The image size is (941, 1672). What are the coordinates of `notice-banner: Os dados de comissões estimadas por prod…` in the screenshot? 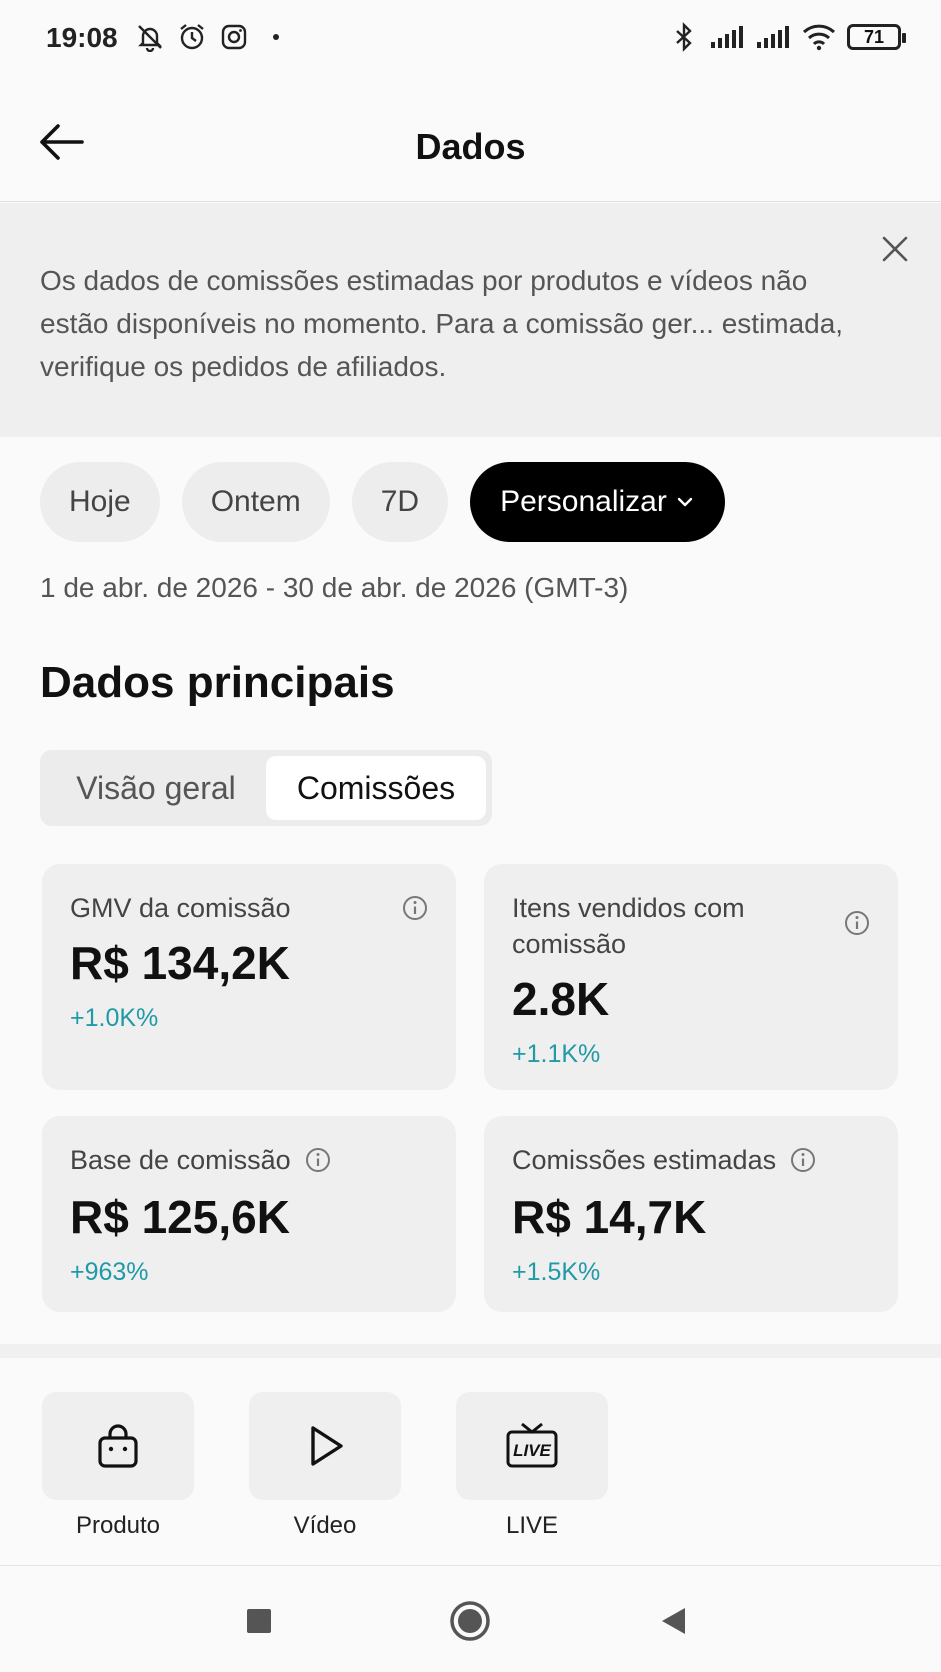 It's located at (470, 320).